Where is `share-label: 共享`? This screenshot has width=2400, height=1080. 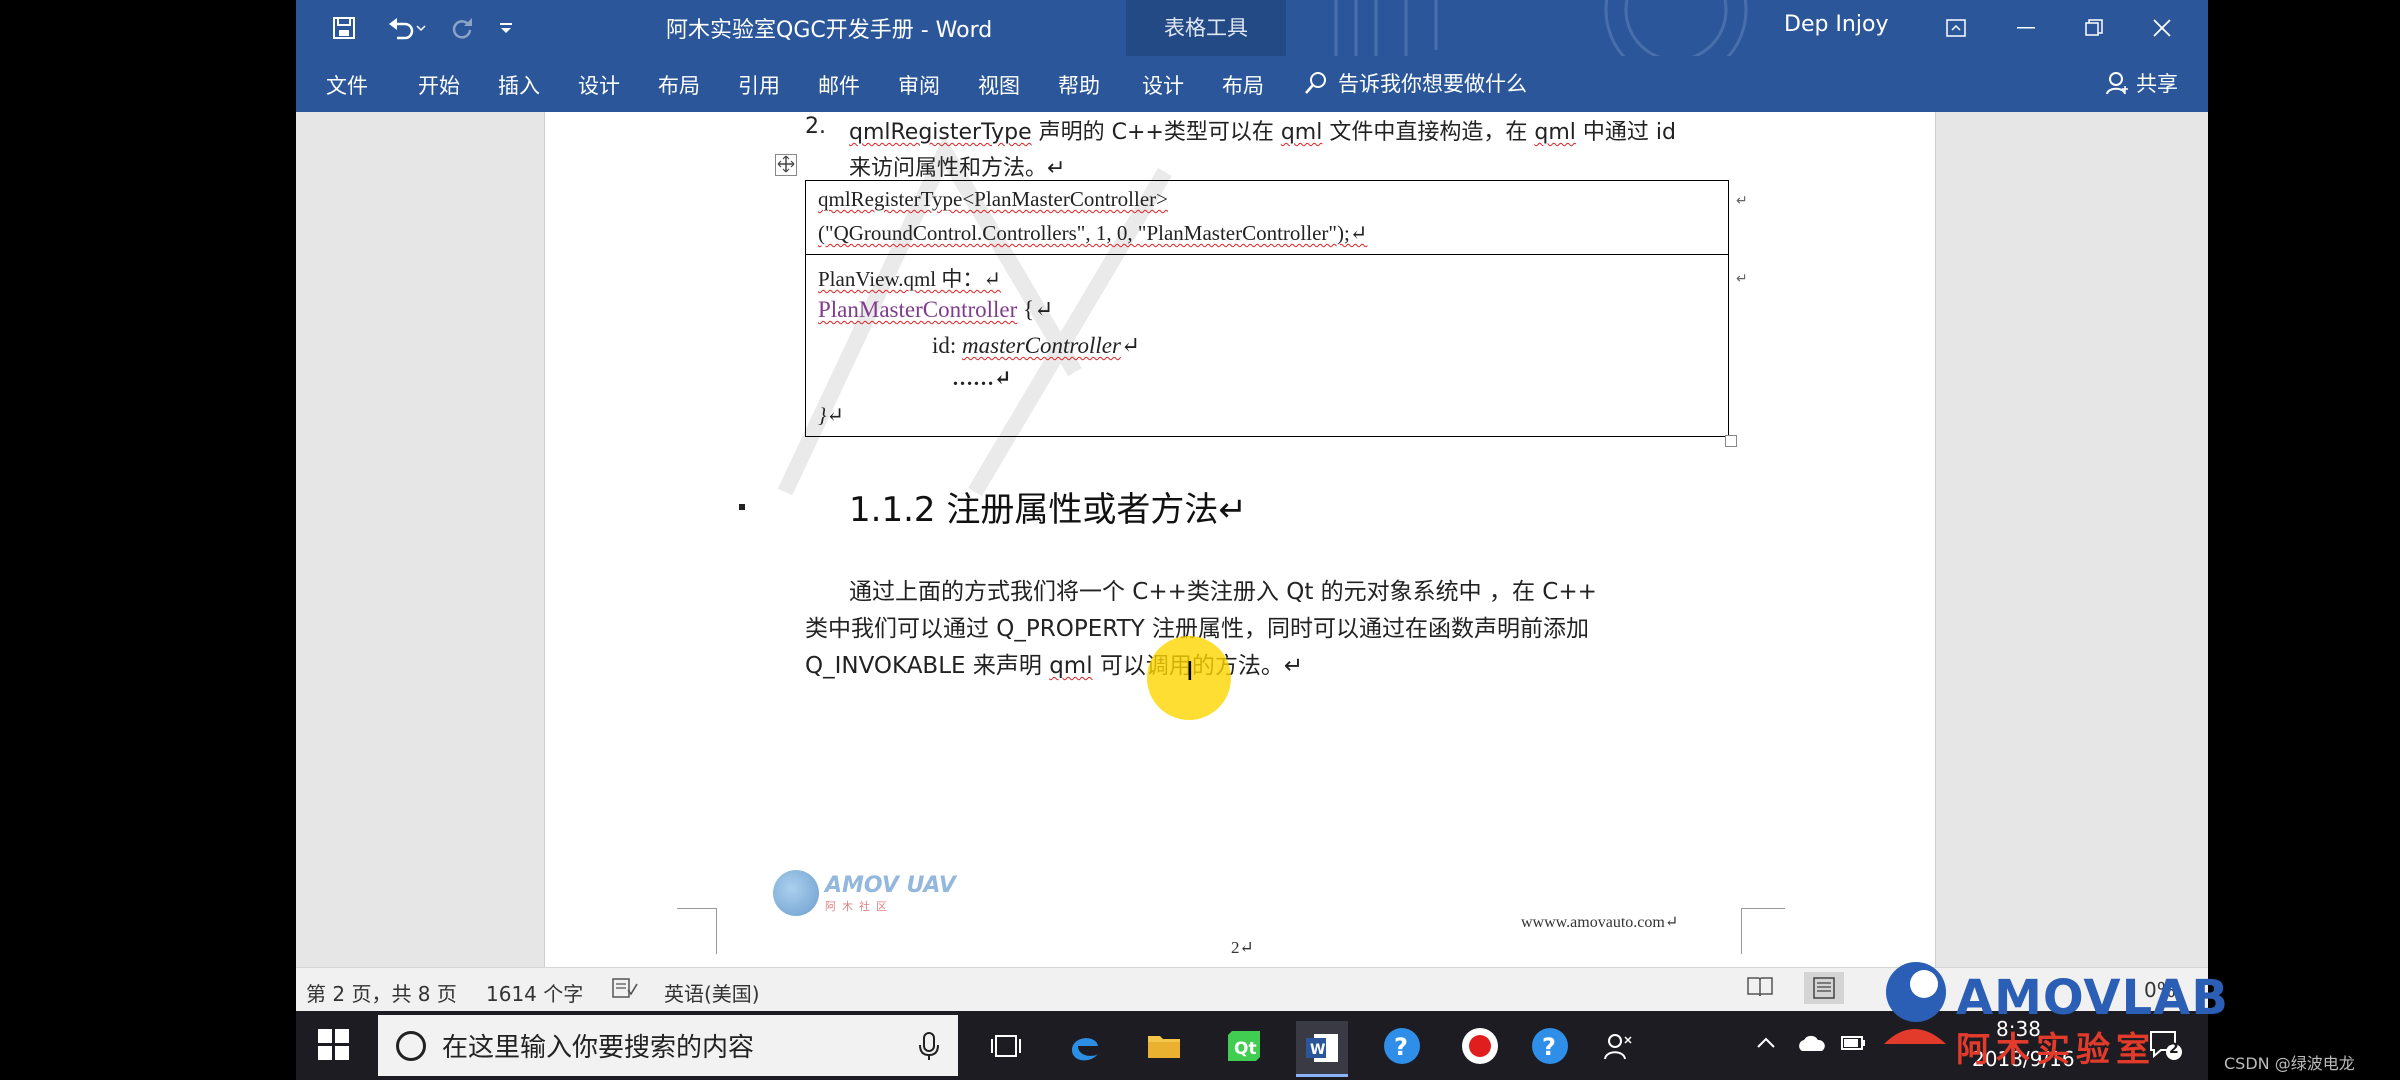
share-label: 共享 is located at coordinates (2157, 84).